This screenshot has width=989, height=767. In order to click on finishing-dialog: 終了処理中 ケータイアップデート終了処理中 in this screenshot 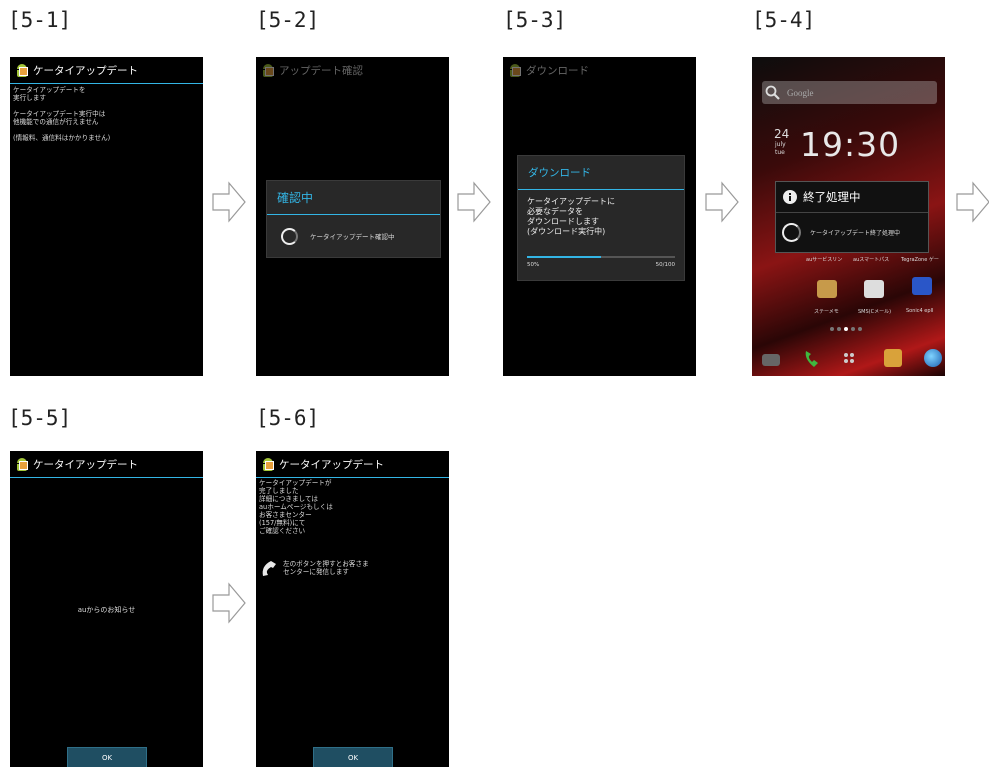, I will do `click(852, 217)`.